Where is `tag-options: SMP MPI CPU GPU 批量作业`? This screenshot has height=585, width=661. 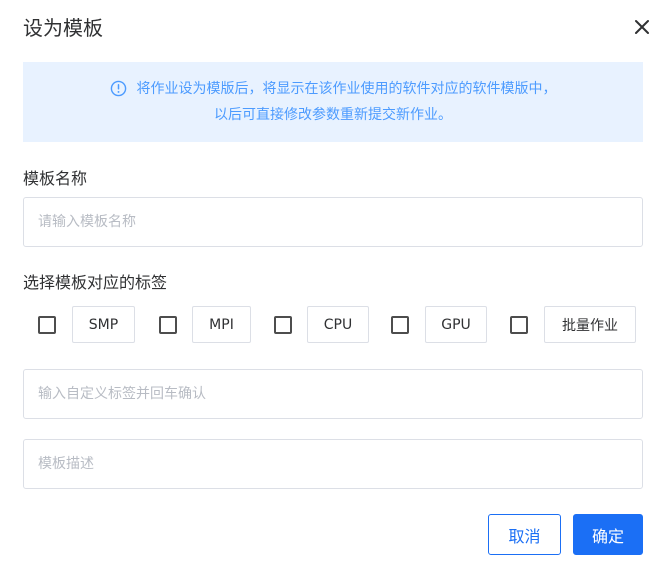 tag-options: SMP MPI CPU GPU 批量作业 is located at coordinates (330, 325).